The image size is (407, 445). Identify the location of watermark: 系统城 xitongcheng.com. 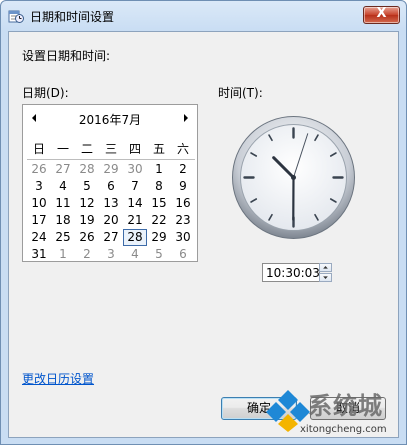
(336, 414).